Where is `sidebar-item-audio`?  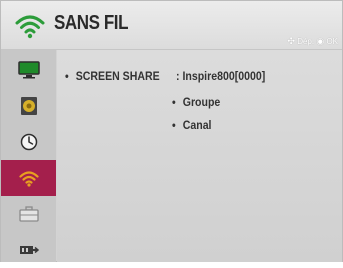
sidebar-item-audio is located at coordinates (28, 106).